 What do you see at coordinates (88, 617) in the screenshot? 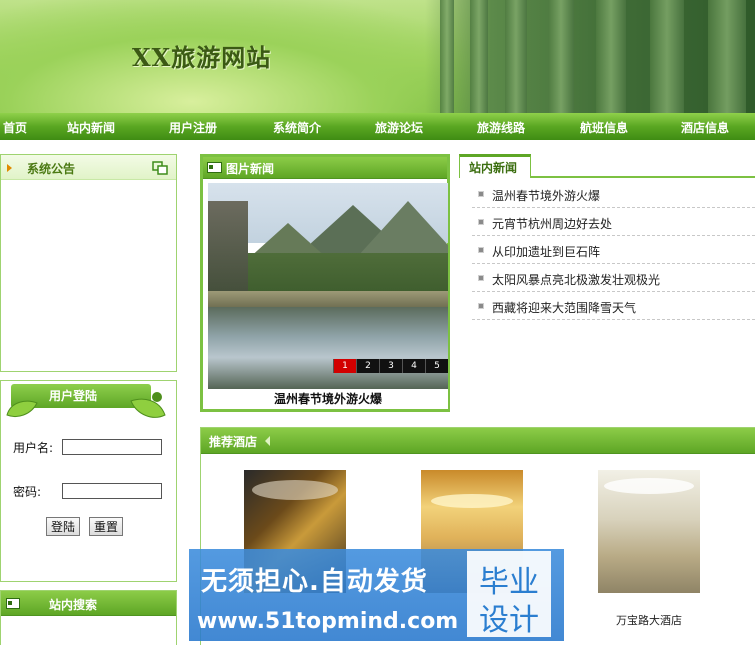
I see `search-panel: 站内搜索` at bounding box center [88, 617].